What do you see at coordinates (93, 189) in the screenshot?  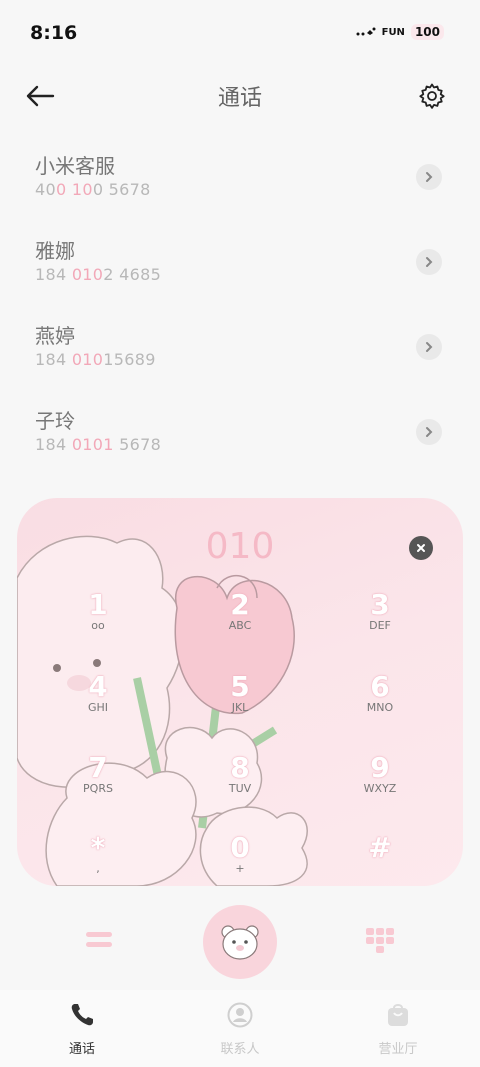 I see `contact-number: 400 100 5678` at bounding box center [93, 189].